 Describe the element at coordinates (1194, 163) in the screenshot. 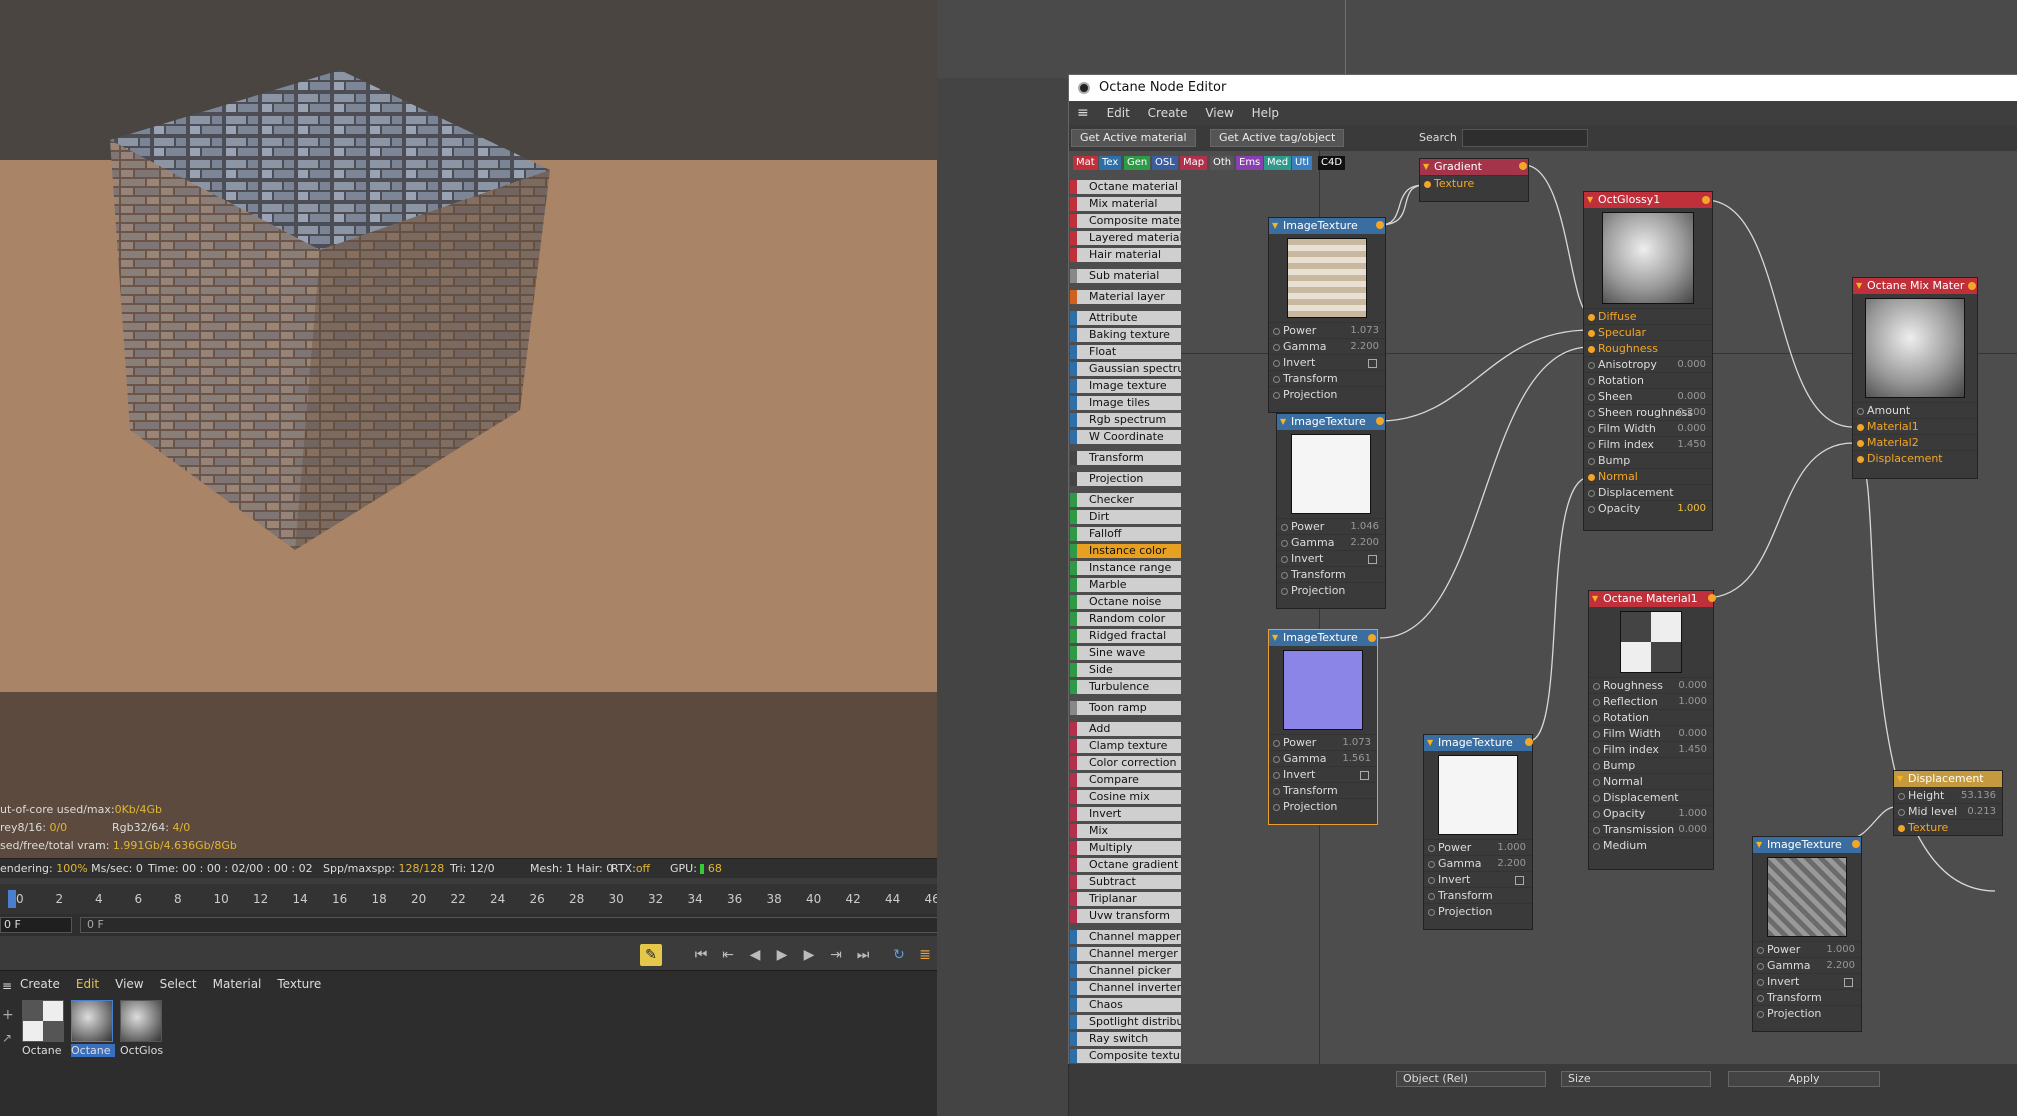

I see `category-tab-map: Map` at that location.